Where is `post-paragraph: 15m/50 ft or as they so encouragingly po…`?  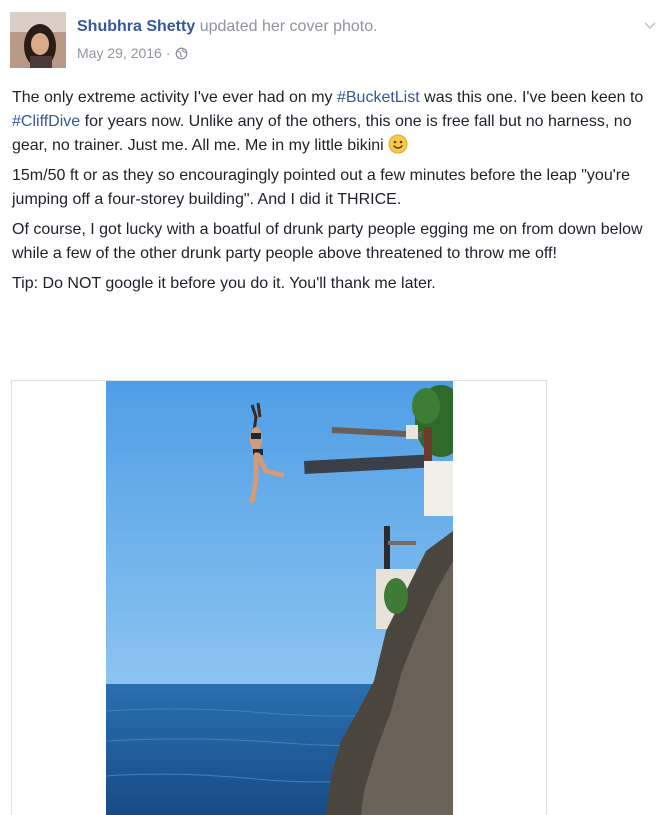
post-paragraph: 15m/50 ft or as they so encouragingly po… is located at coordinates (336, 188).